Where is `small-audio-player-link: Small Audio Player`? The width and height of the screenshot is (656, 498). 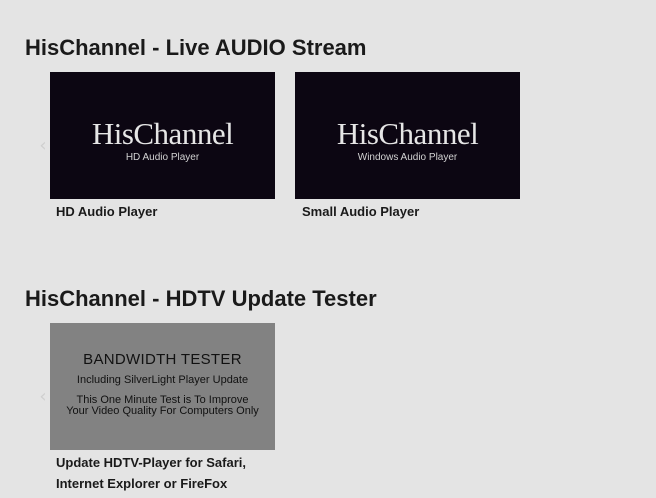
small-audio-player-link: Small Audio Player is located at coordinates (360, 211).